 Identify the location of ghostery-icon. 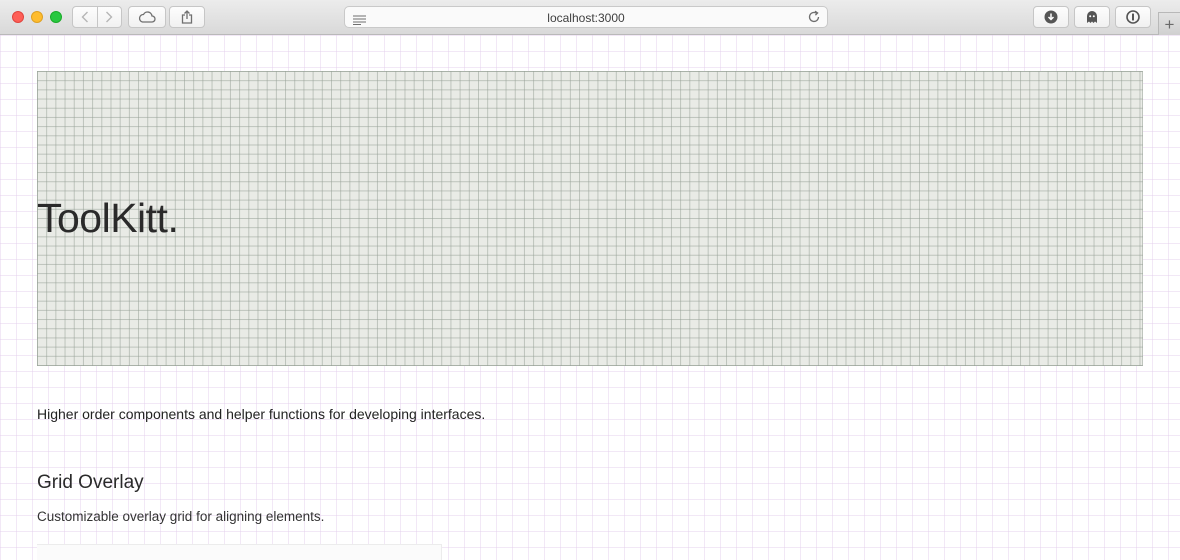
(1092, 17).